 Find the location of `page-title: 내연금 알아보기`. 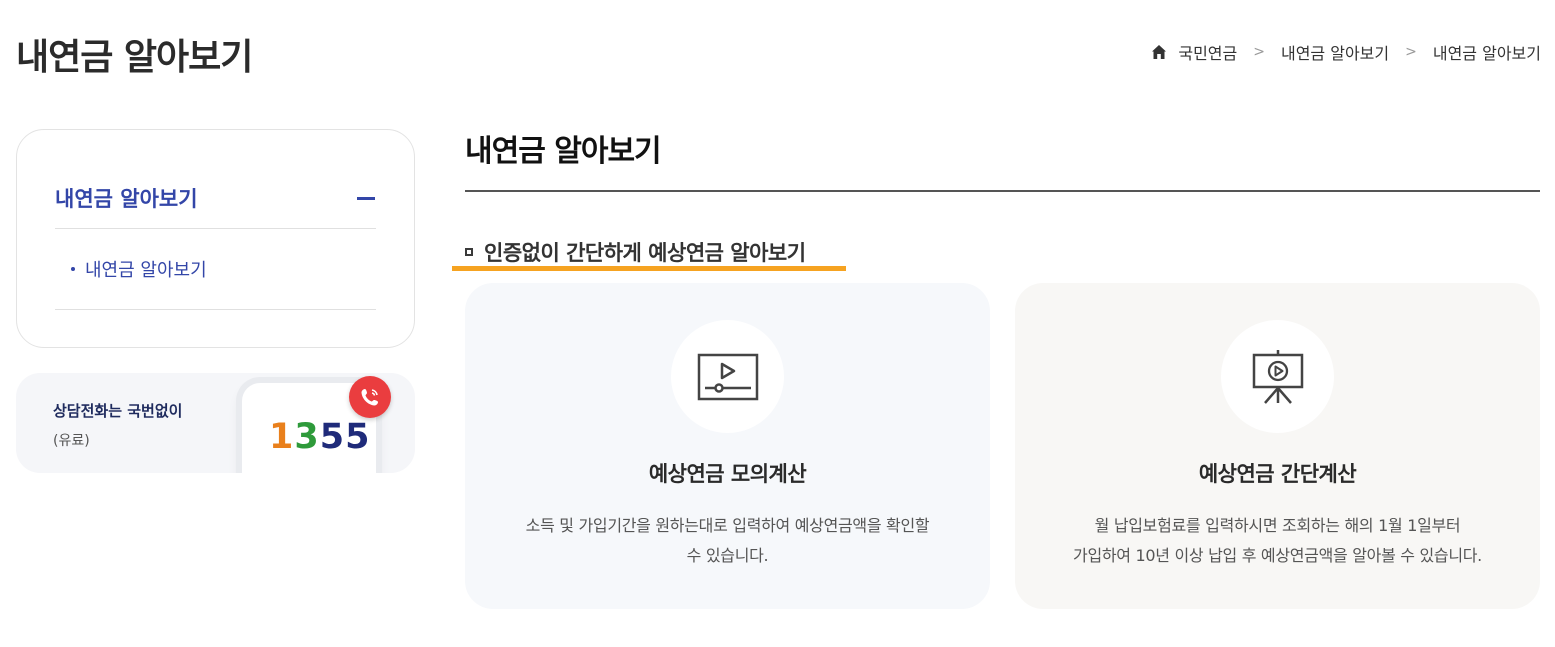

page-title: 내연금 알아보기 is located at coordinates (134, 57).